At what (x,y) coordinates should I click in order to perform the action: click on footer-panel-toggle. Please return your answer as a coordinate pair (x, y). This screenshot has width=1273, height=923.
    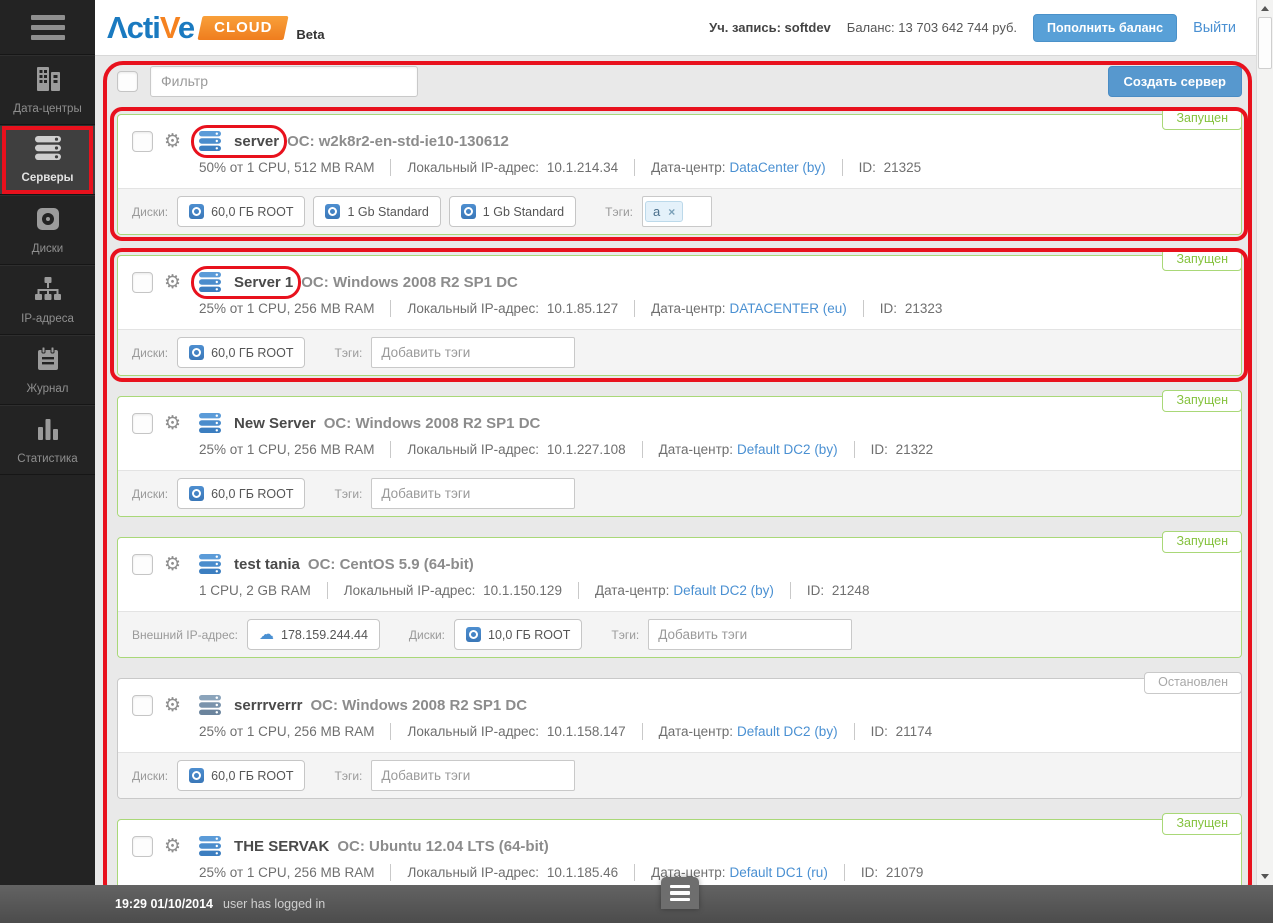
    Looking at the image, I should click on (680, 893).